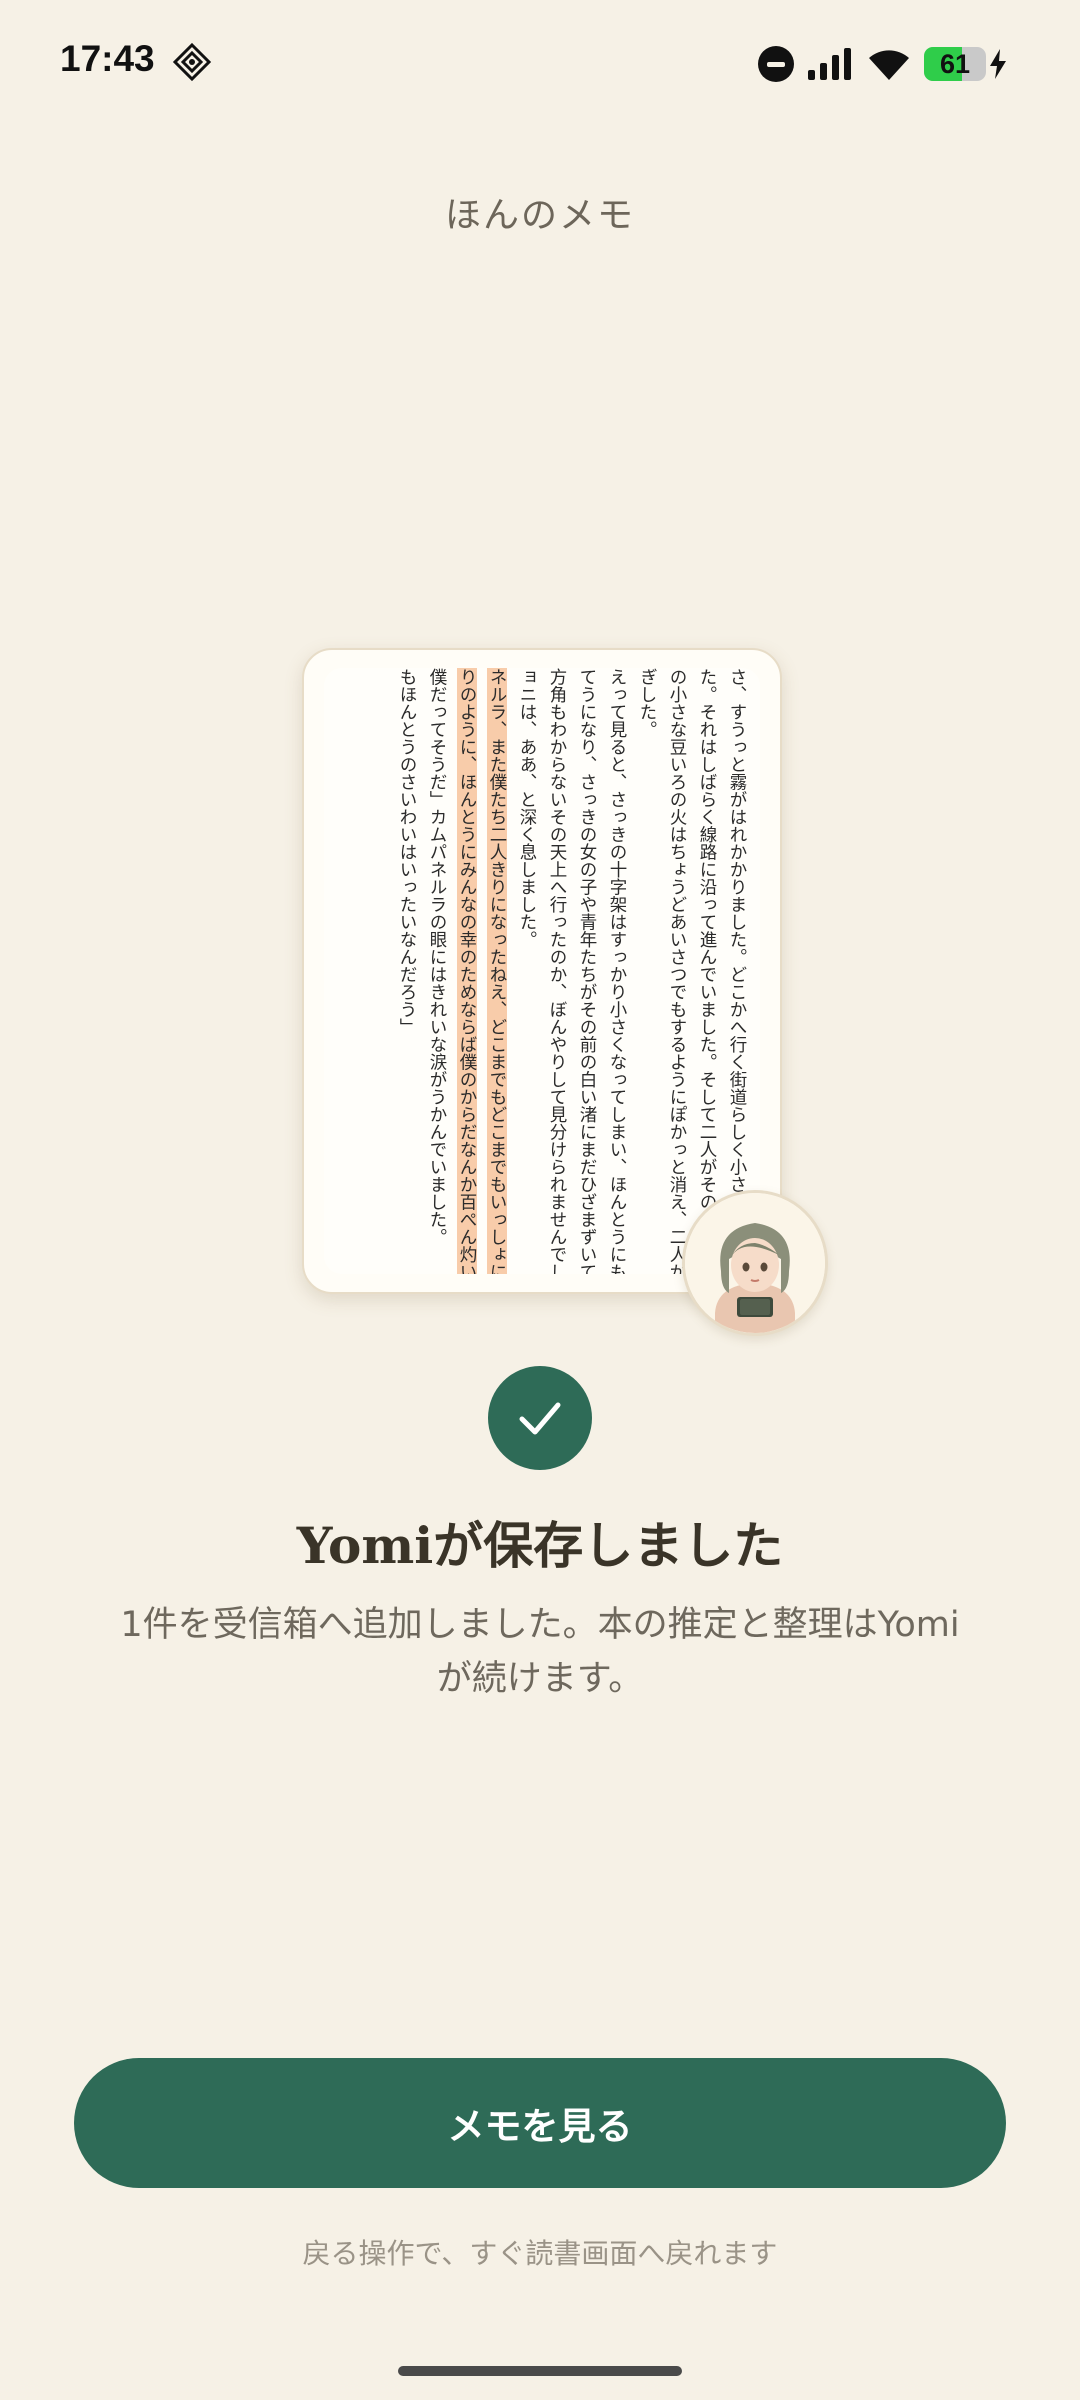  Describe the element at coordinates (540, 2253) in the screenshot. I see `back-hint: 戻る操作で、すぐ読書画面へ戻れます` at that location.